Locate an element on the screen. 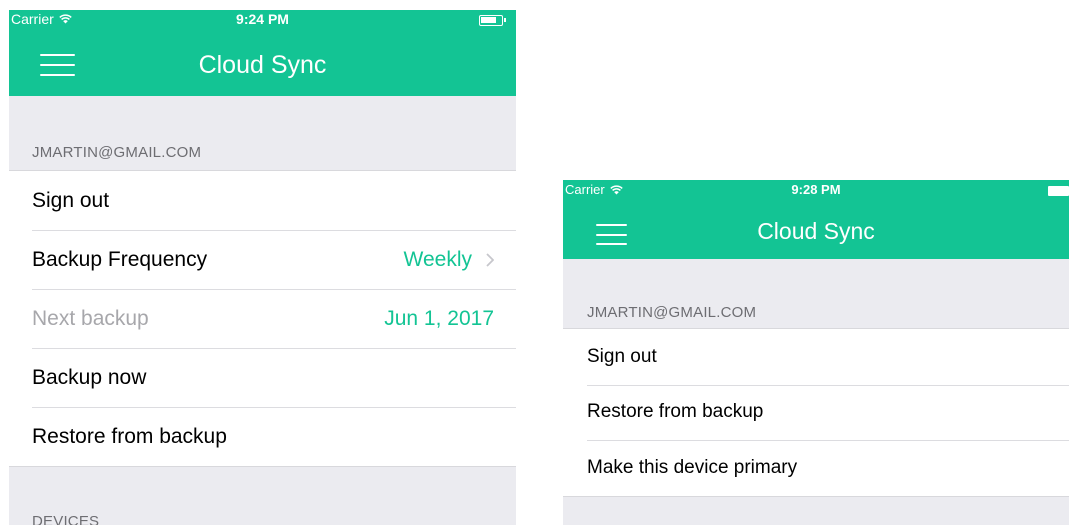  clock: 9:28 PM is located at coordinates (816, 189).